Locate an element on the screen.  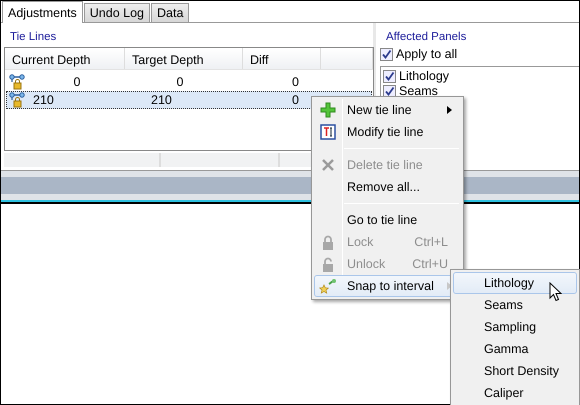
group-title: Affected Panels is located at coordinates (426, 37).